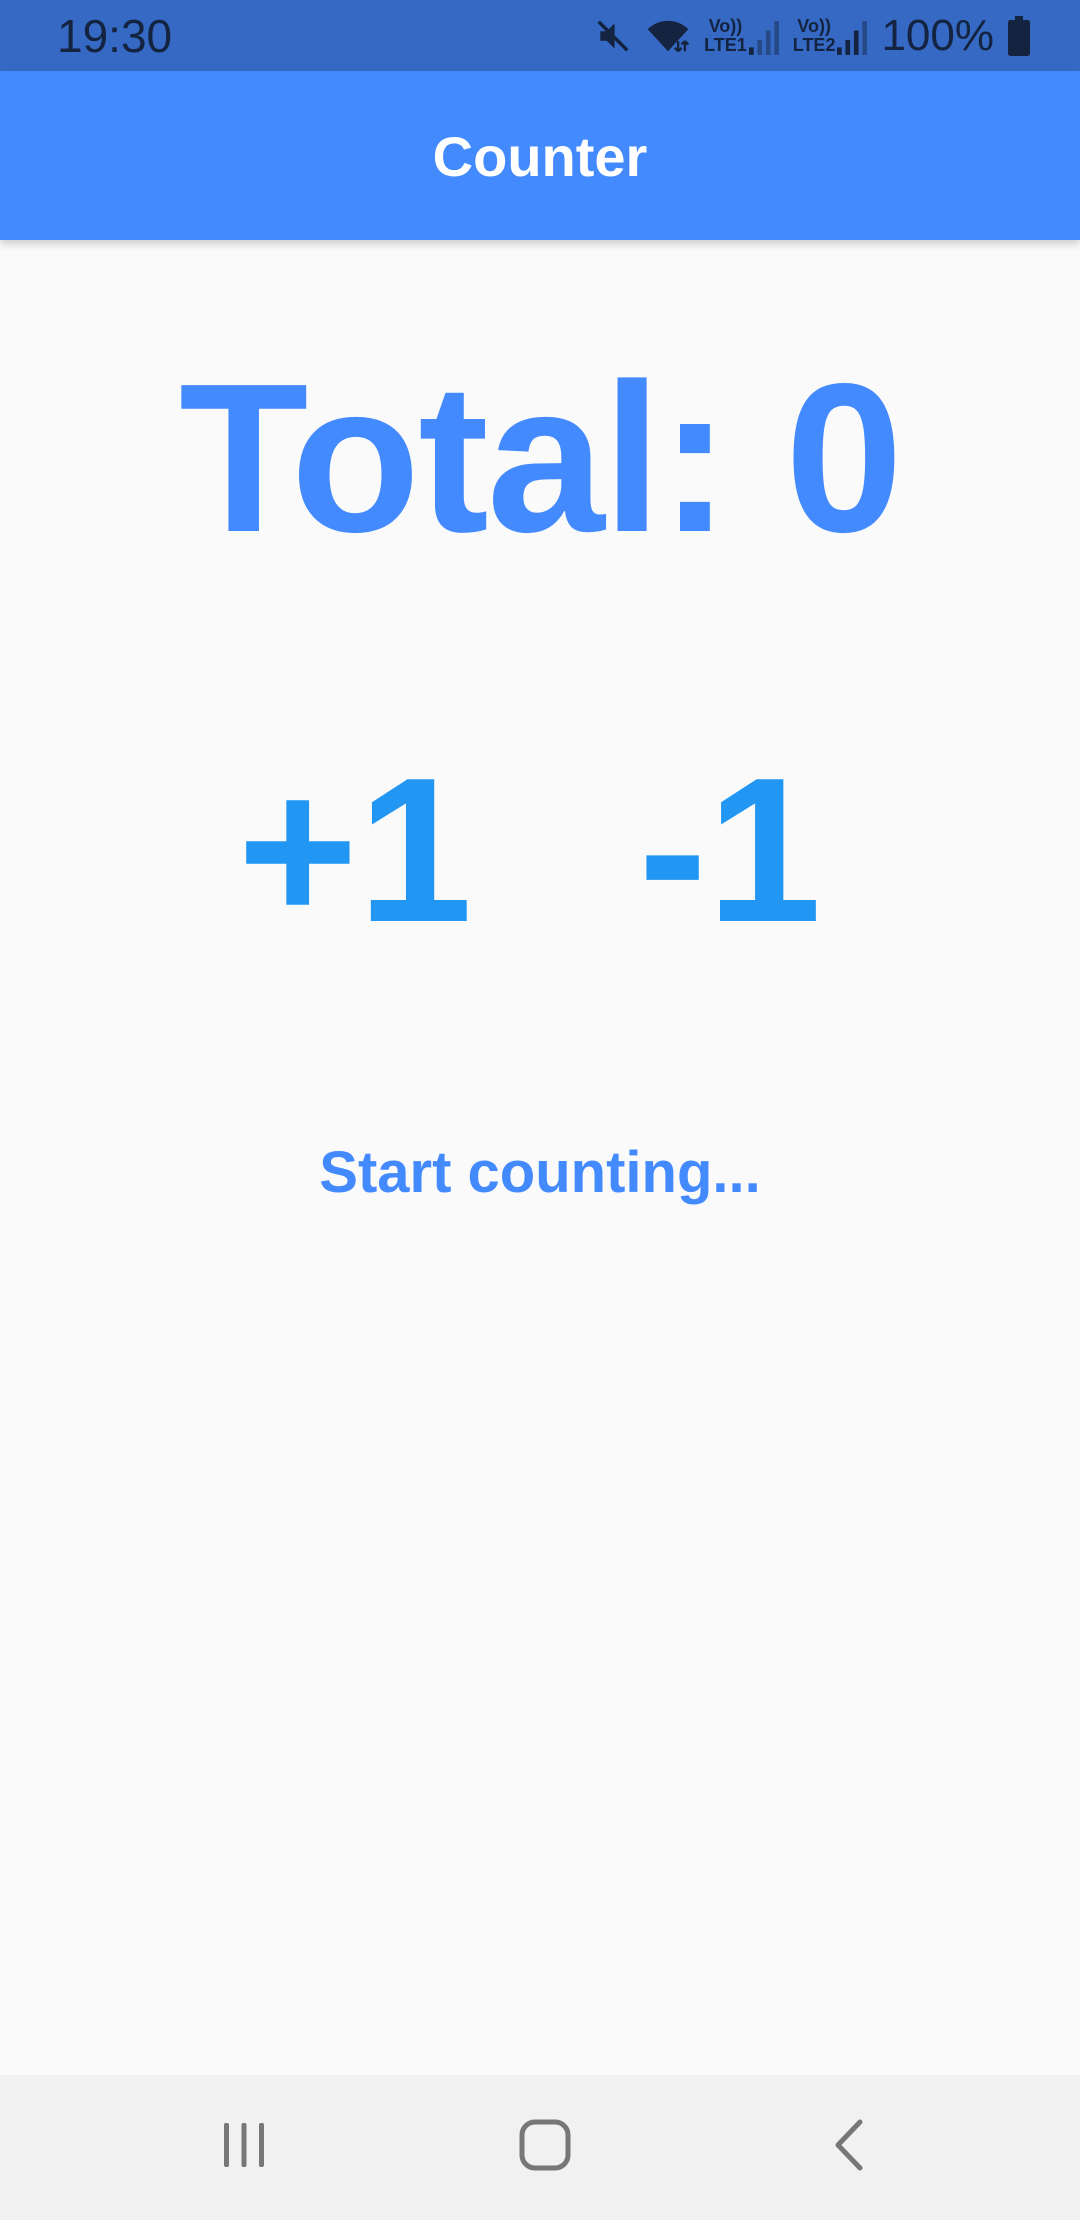 The height and width of the screenshot is (2220, 1080). What do you see at coordinates (668, 36) in the screenshot?
I see `wifi-icon` at bounding box center [668, 36].